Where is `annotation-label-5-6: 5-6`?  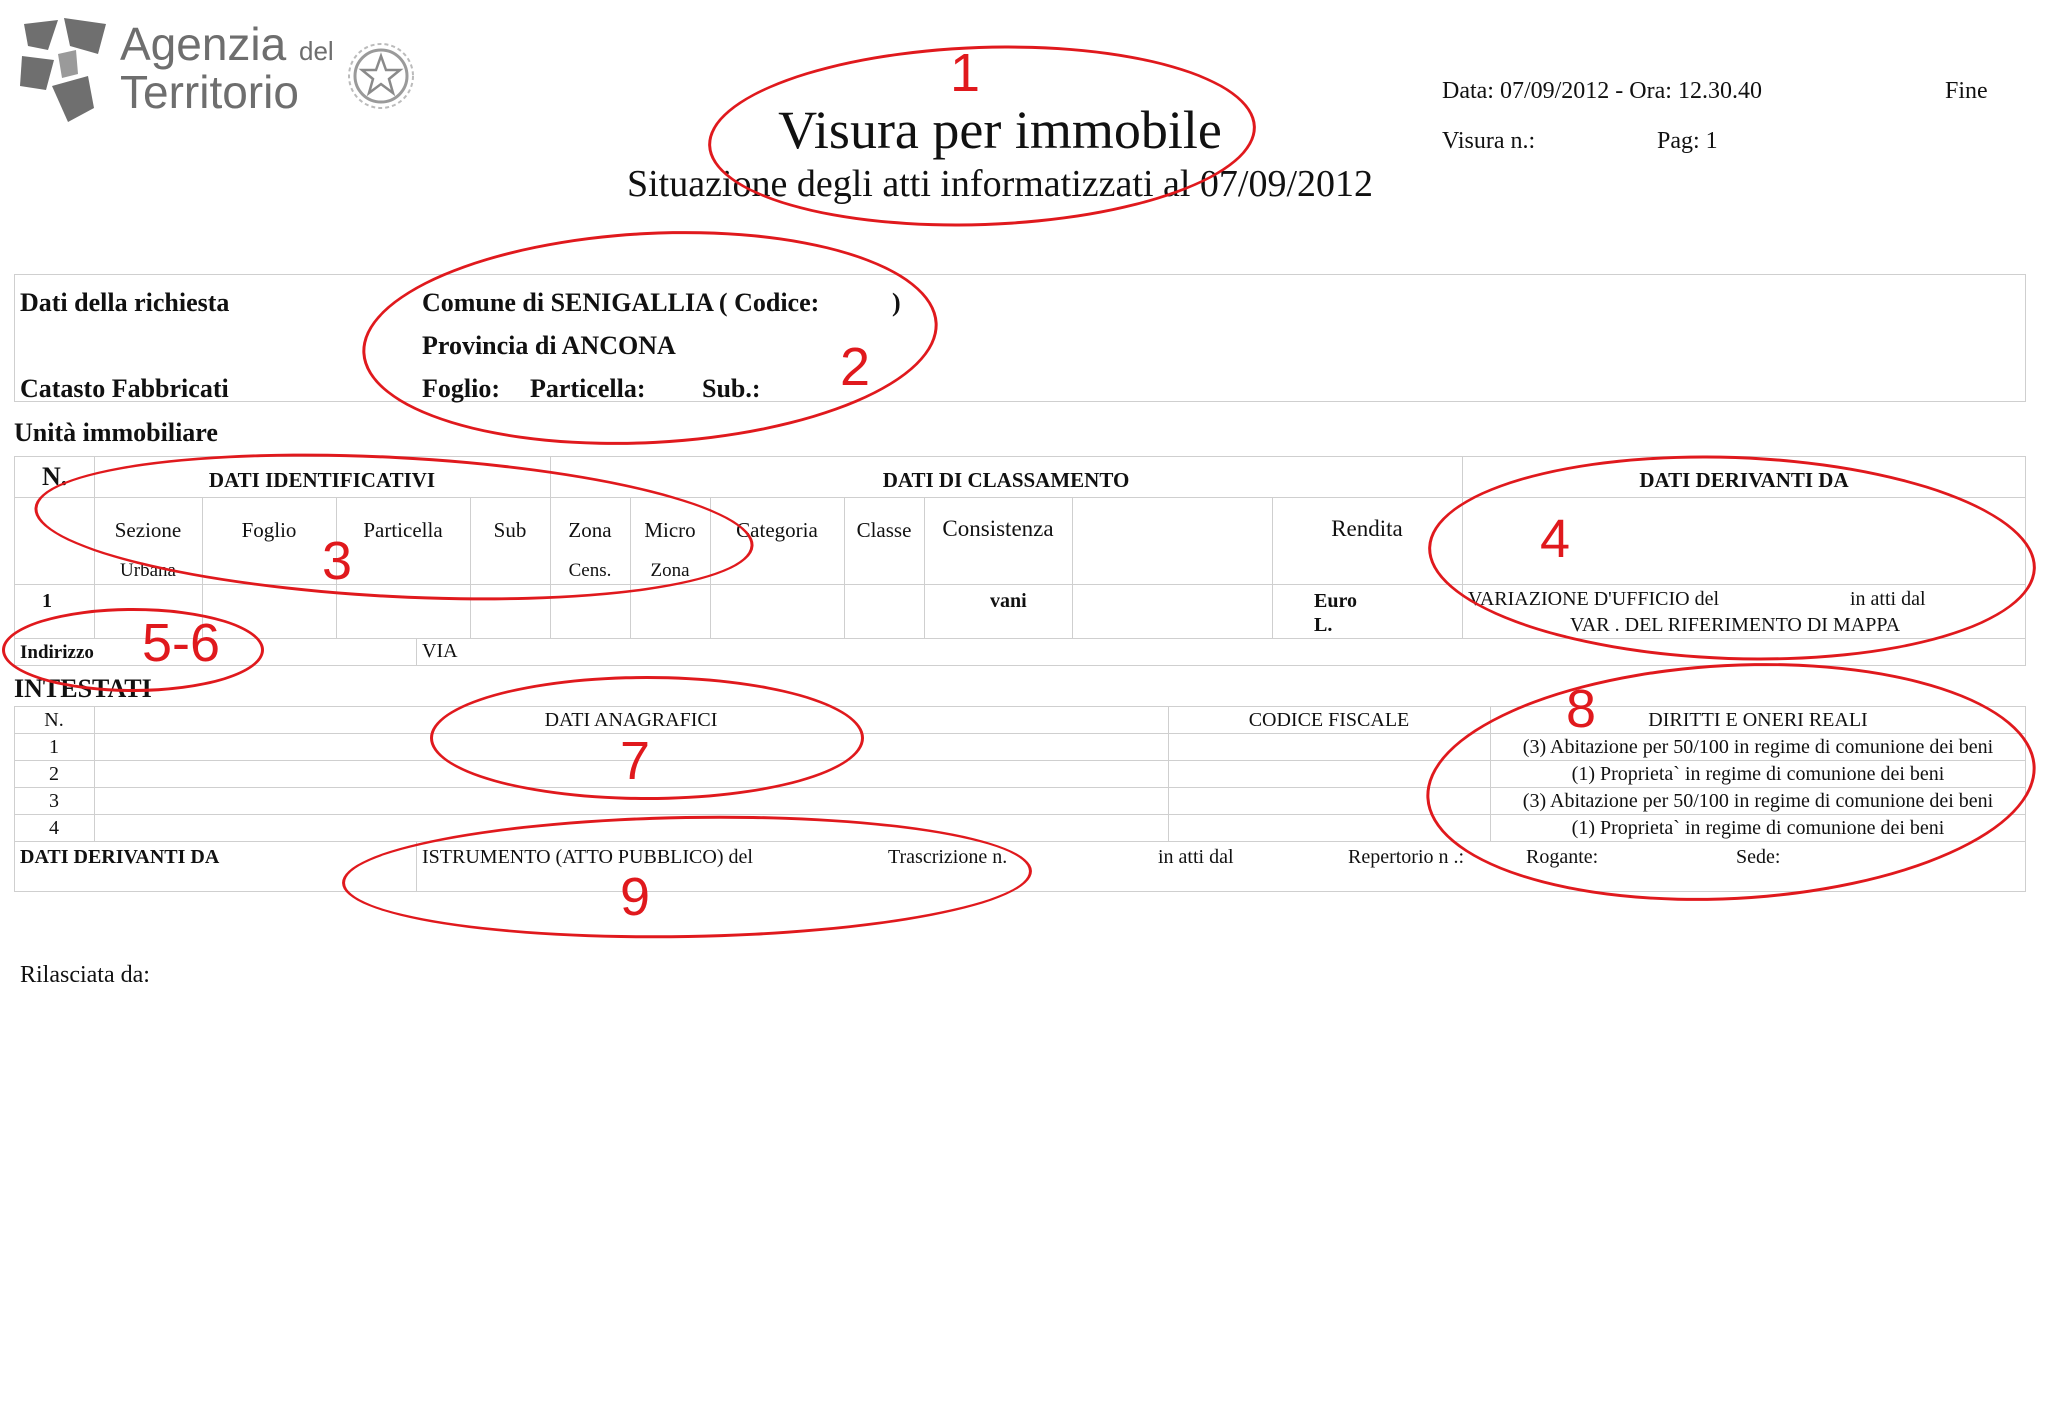
annotation-label-5-6: 5-6 is located at coordinates (181, 643).